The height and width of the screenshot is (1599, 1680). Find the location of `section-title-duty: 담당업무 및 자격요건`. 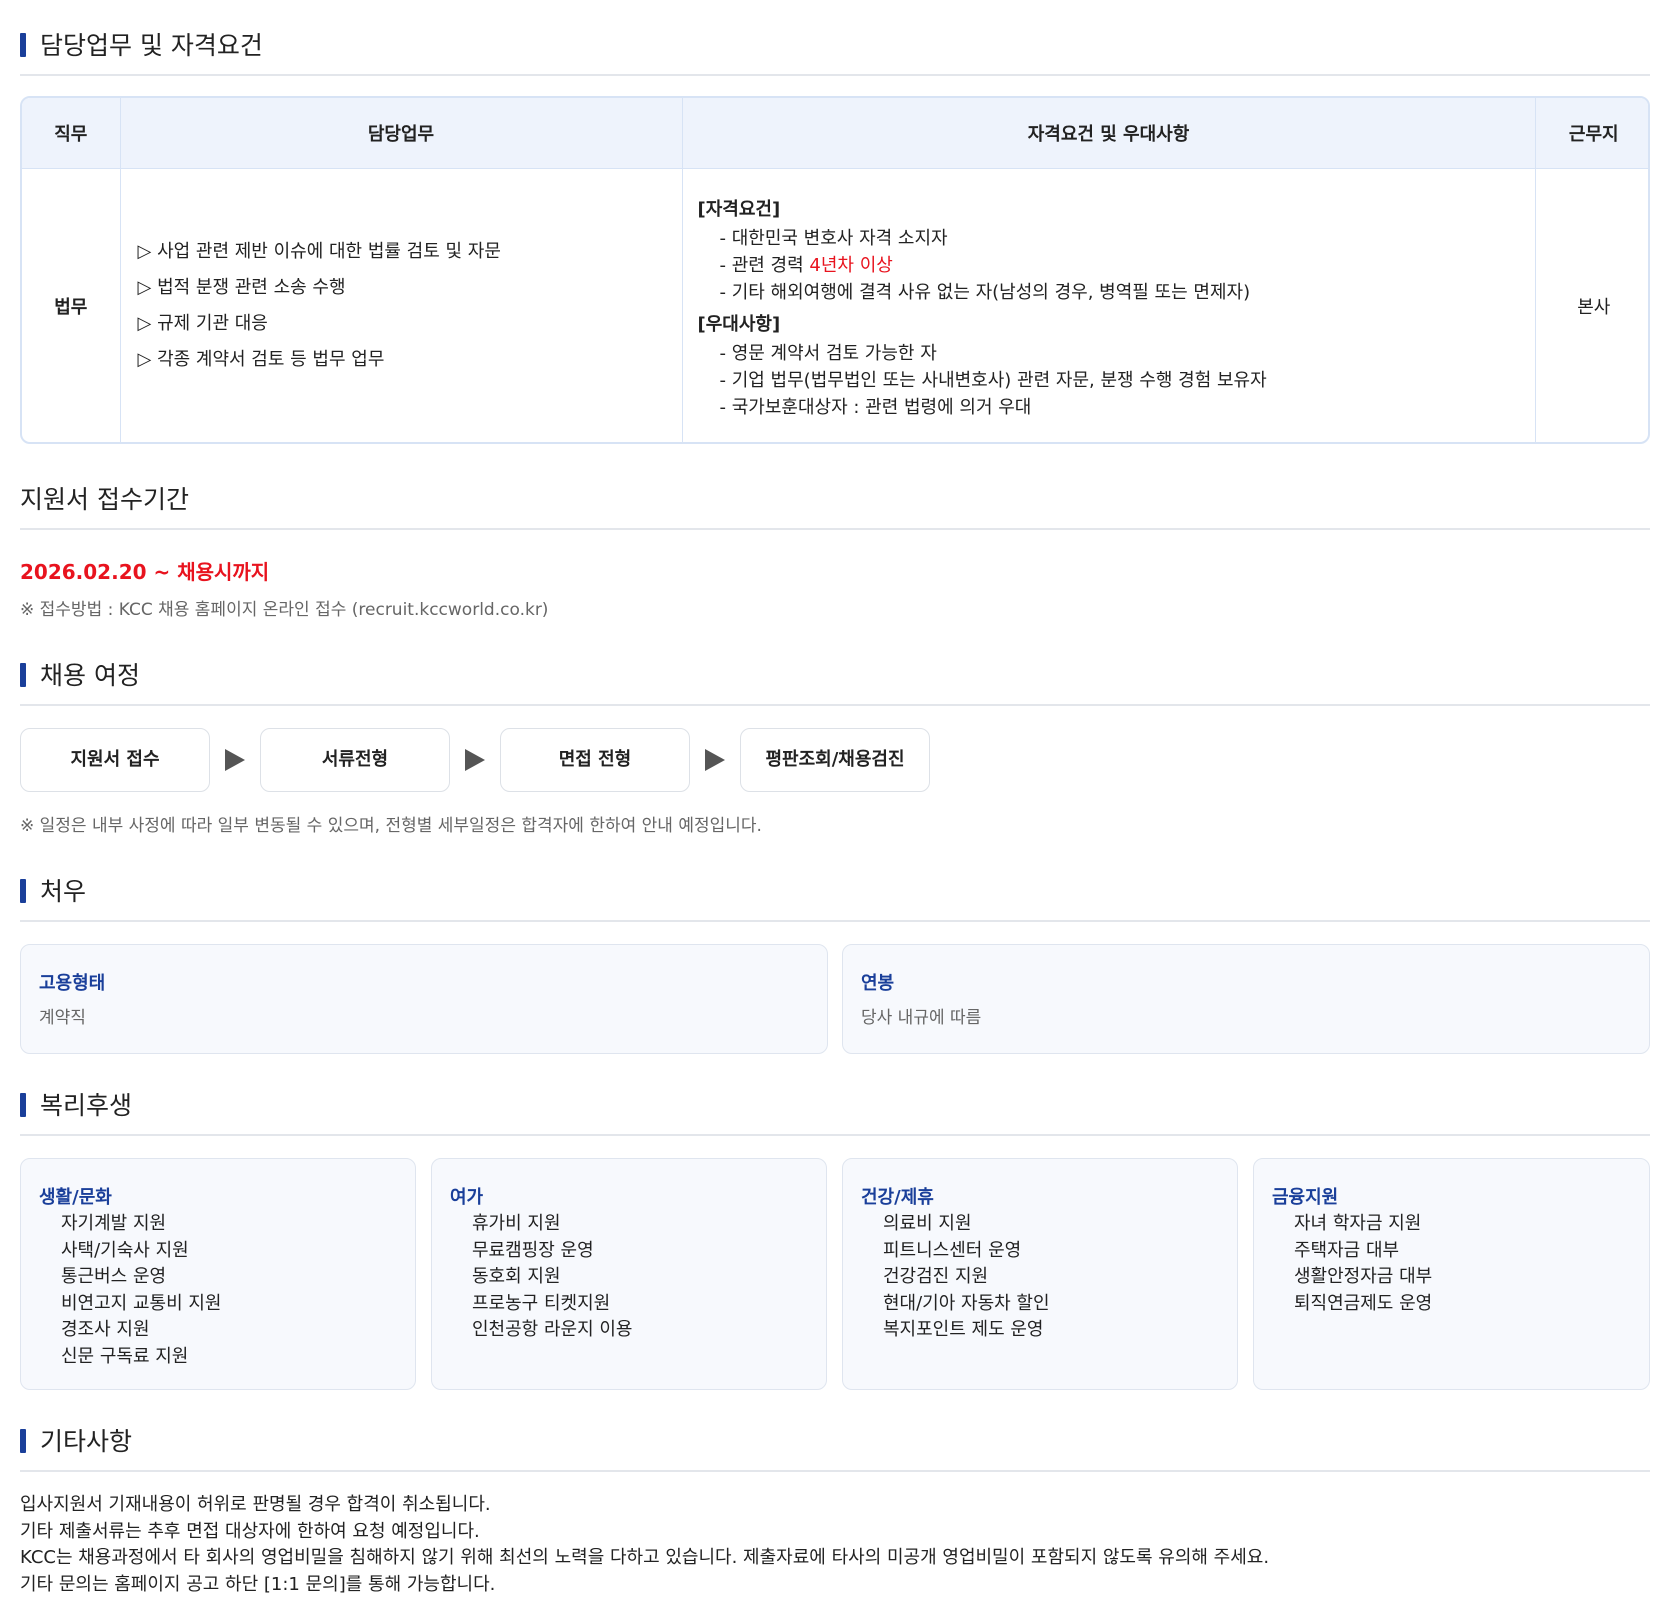

section-title-duty: 담당업무 및 자격요건 is located at coordinates (835, 53).